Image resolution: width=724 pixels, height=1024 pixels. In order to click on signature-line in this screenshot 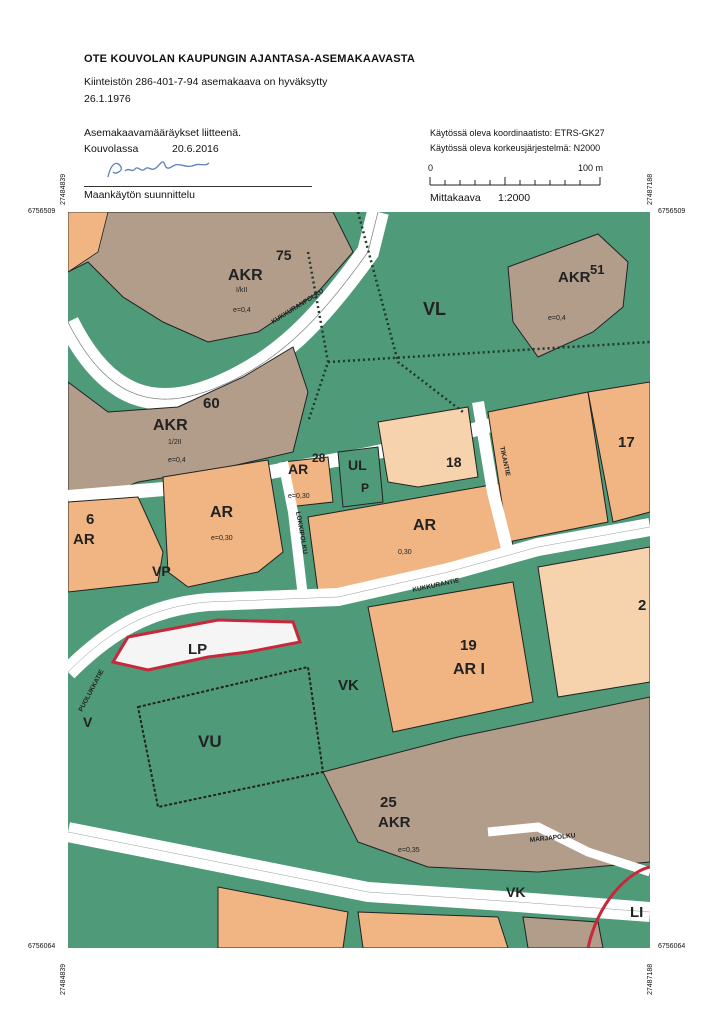, I will do `click(198, 186)`.